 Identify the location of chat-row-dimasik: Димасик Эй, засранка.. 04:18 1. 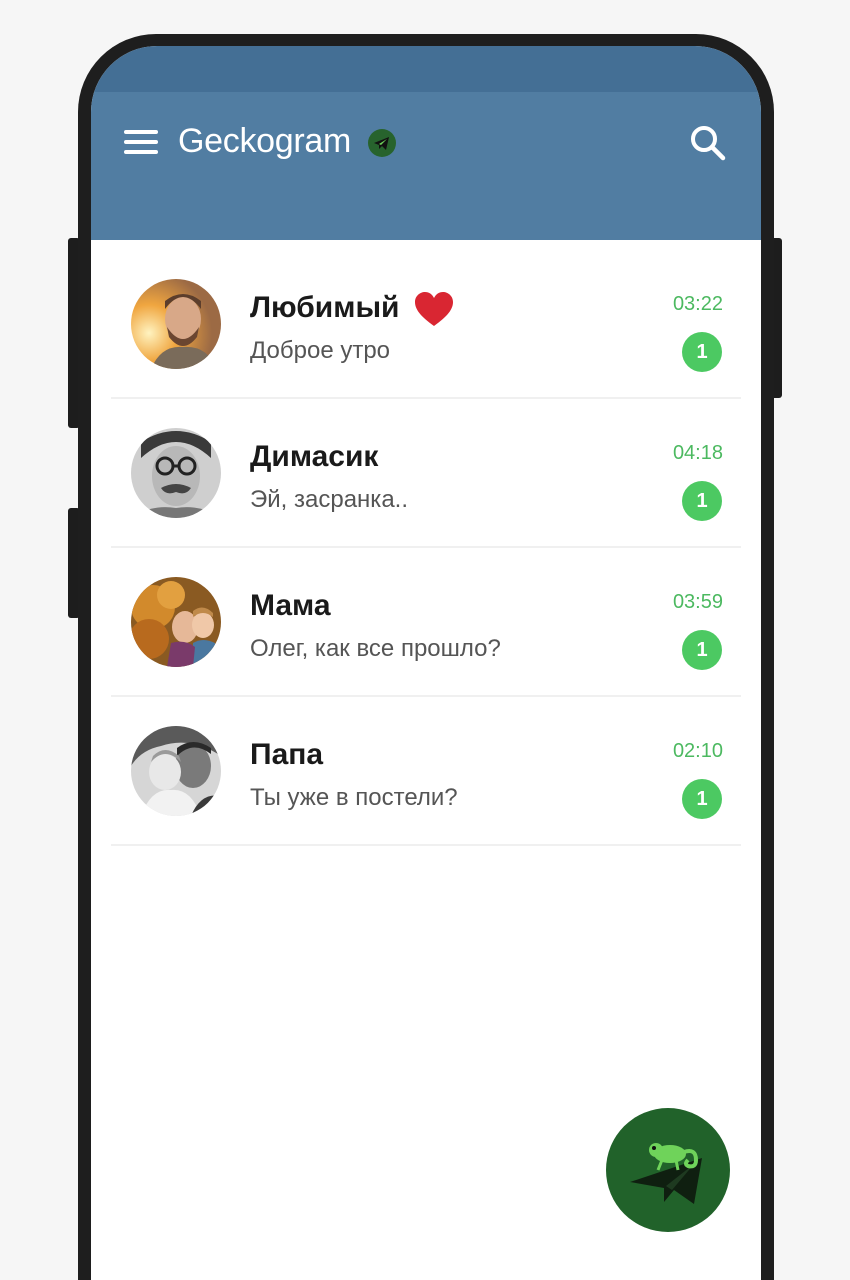
(426, 473).